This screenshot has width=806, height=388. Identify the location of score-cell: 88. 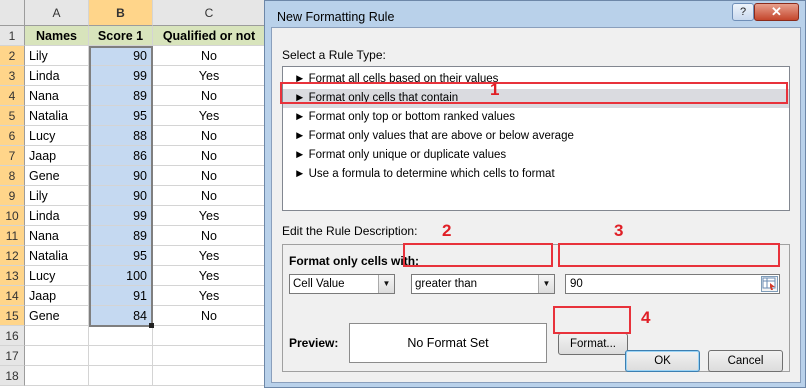
(121, 136).